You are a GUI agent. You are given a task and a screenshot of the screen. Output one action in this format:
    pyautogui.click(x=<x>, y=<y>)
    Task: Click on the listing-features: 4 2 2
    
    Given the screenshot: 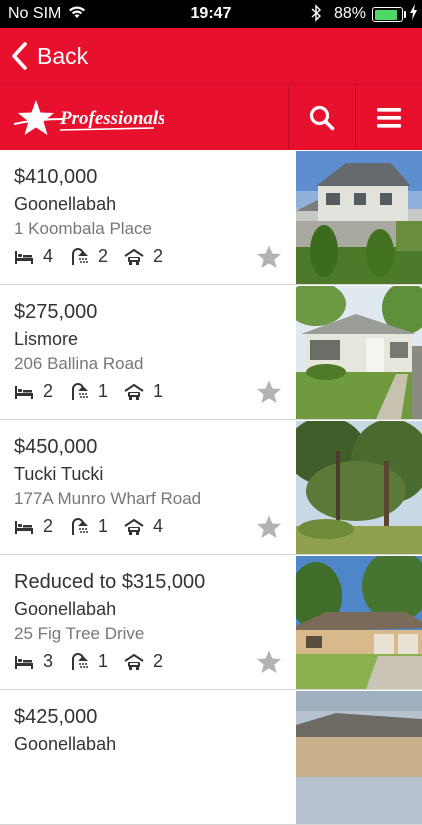 What is the action you would take?
    pyautogui.click(x=96, y=256)
    